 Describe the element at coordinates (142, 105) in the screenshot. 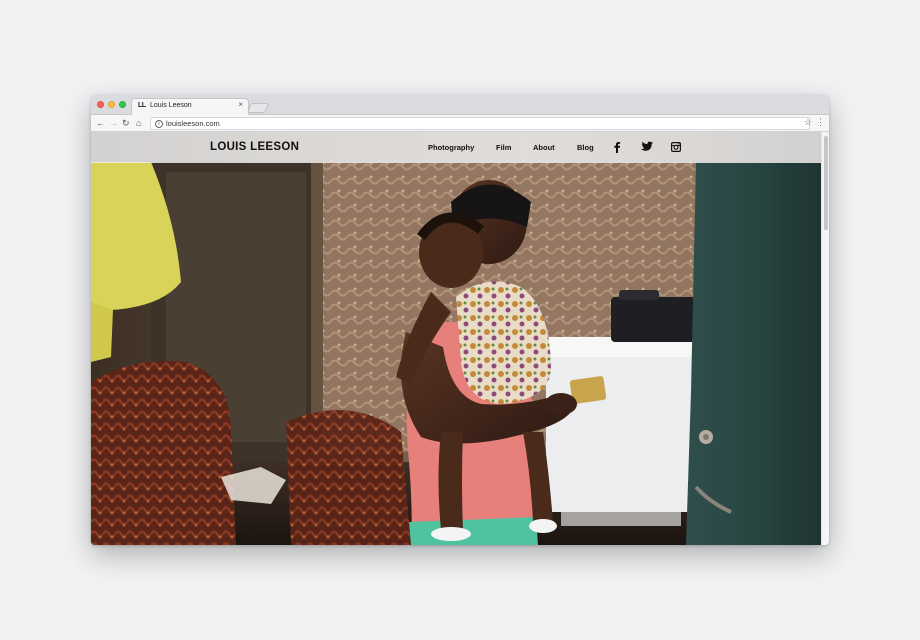

I see `favicon-icon: LL` at that location.